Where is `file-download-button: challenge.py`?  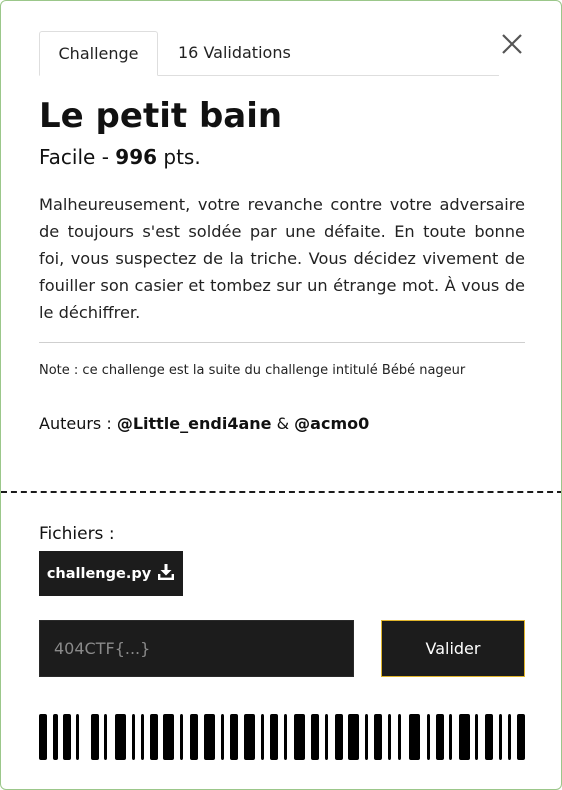
file-download-button: challenge.py is located at coordinates (111, 573).